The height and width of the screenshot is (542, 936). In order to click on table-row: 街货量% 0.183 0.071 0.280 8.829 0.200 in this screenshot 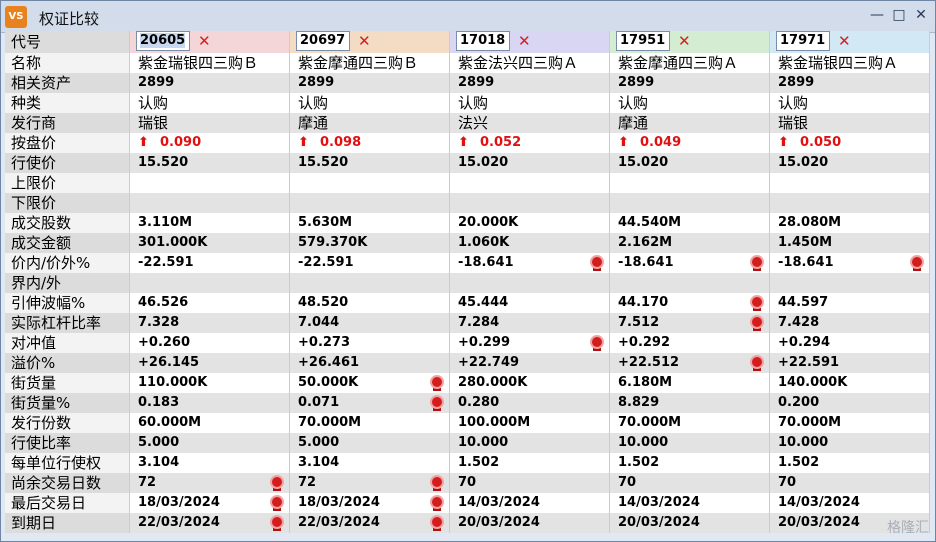, I will do `click(468, 403)`.